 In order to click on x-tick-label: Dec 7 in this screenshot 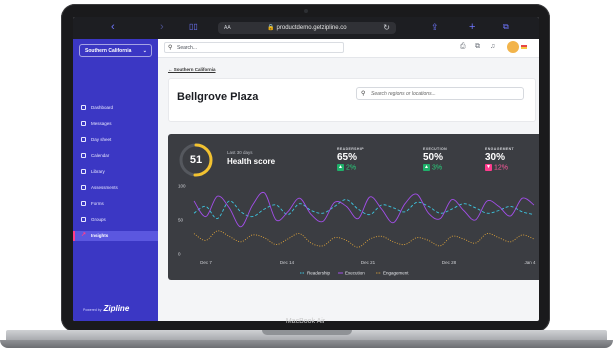, I will do `click(206, 262)`.